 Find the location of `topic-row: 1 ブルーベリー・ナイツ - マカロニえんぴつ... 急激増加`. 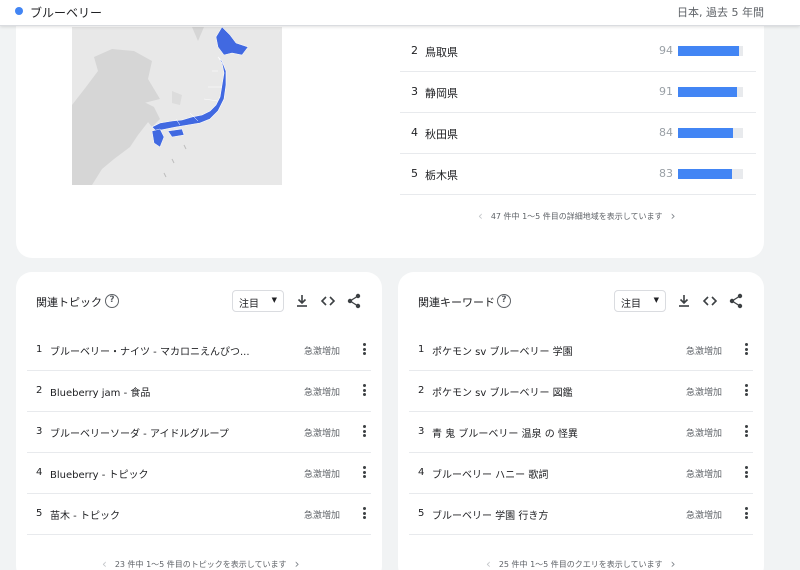

topic-row: 1 ブルーベリー・ナイツ - マカロニえんぴつ... 急激増加 is located at coordinates (199, 350).